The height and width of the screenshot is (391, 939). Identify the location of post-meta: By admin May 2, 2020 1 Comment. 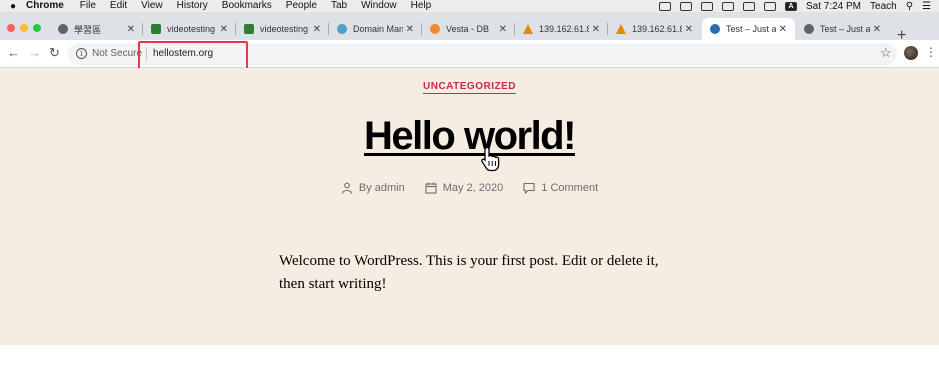
(469, 188).